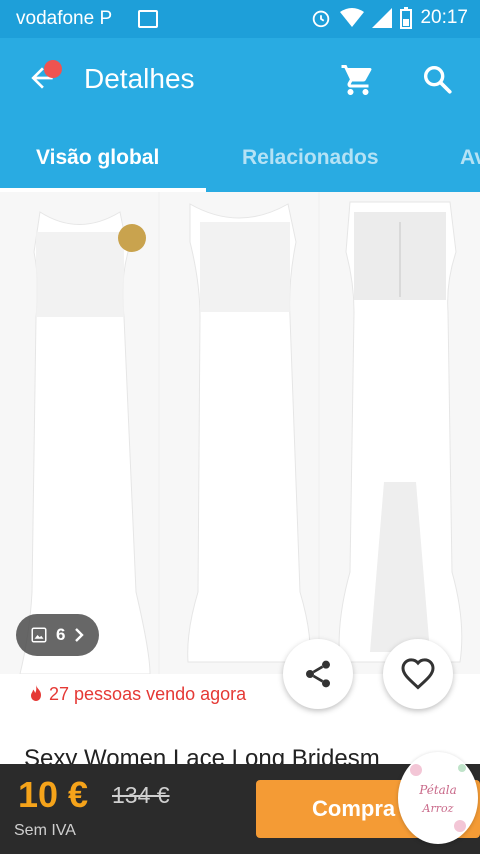 Image resolution: width=480 pixels, height=854 pixels. I want to click on shopping-cart-icon, so click(356, 80).